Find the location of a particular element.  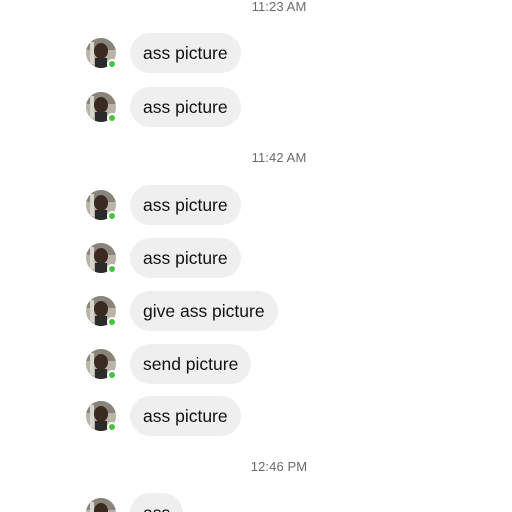

message-bubble: give ass picture is located at coordinates (204, 311).